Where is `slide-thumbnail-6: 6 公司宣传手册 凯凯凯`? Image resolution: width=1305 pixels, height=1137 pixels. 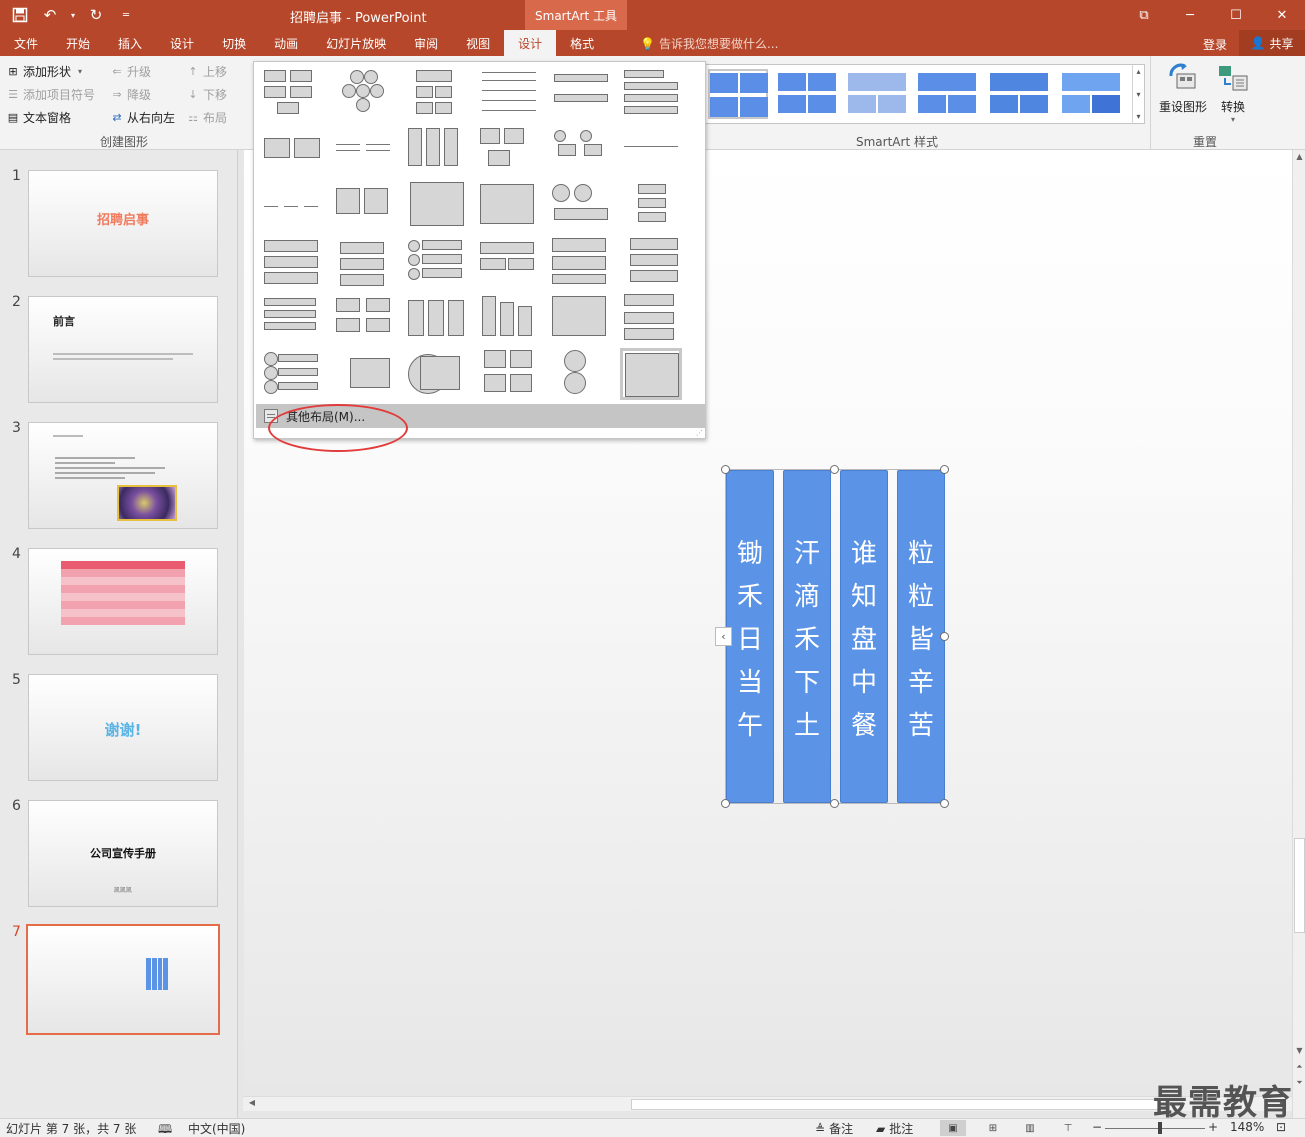 slide-thumbnail-6: 6 公司宣传手册 凯凯凯 is located at coordinates (119, 854).